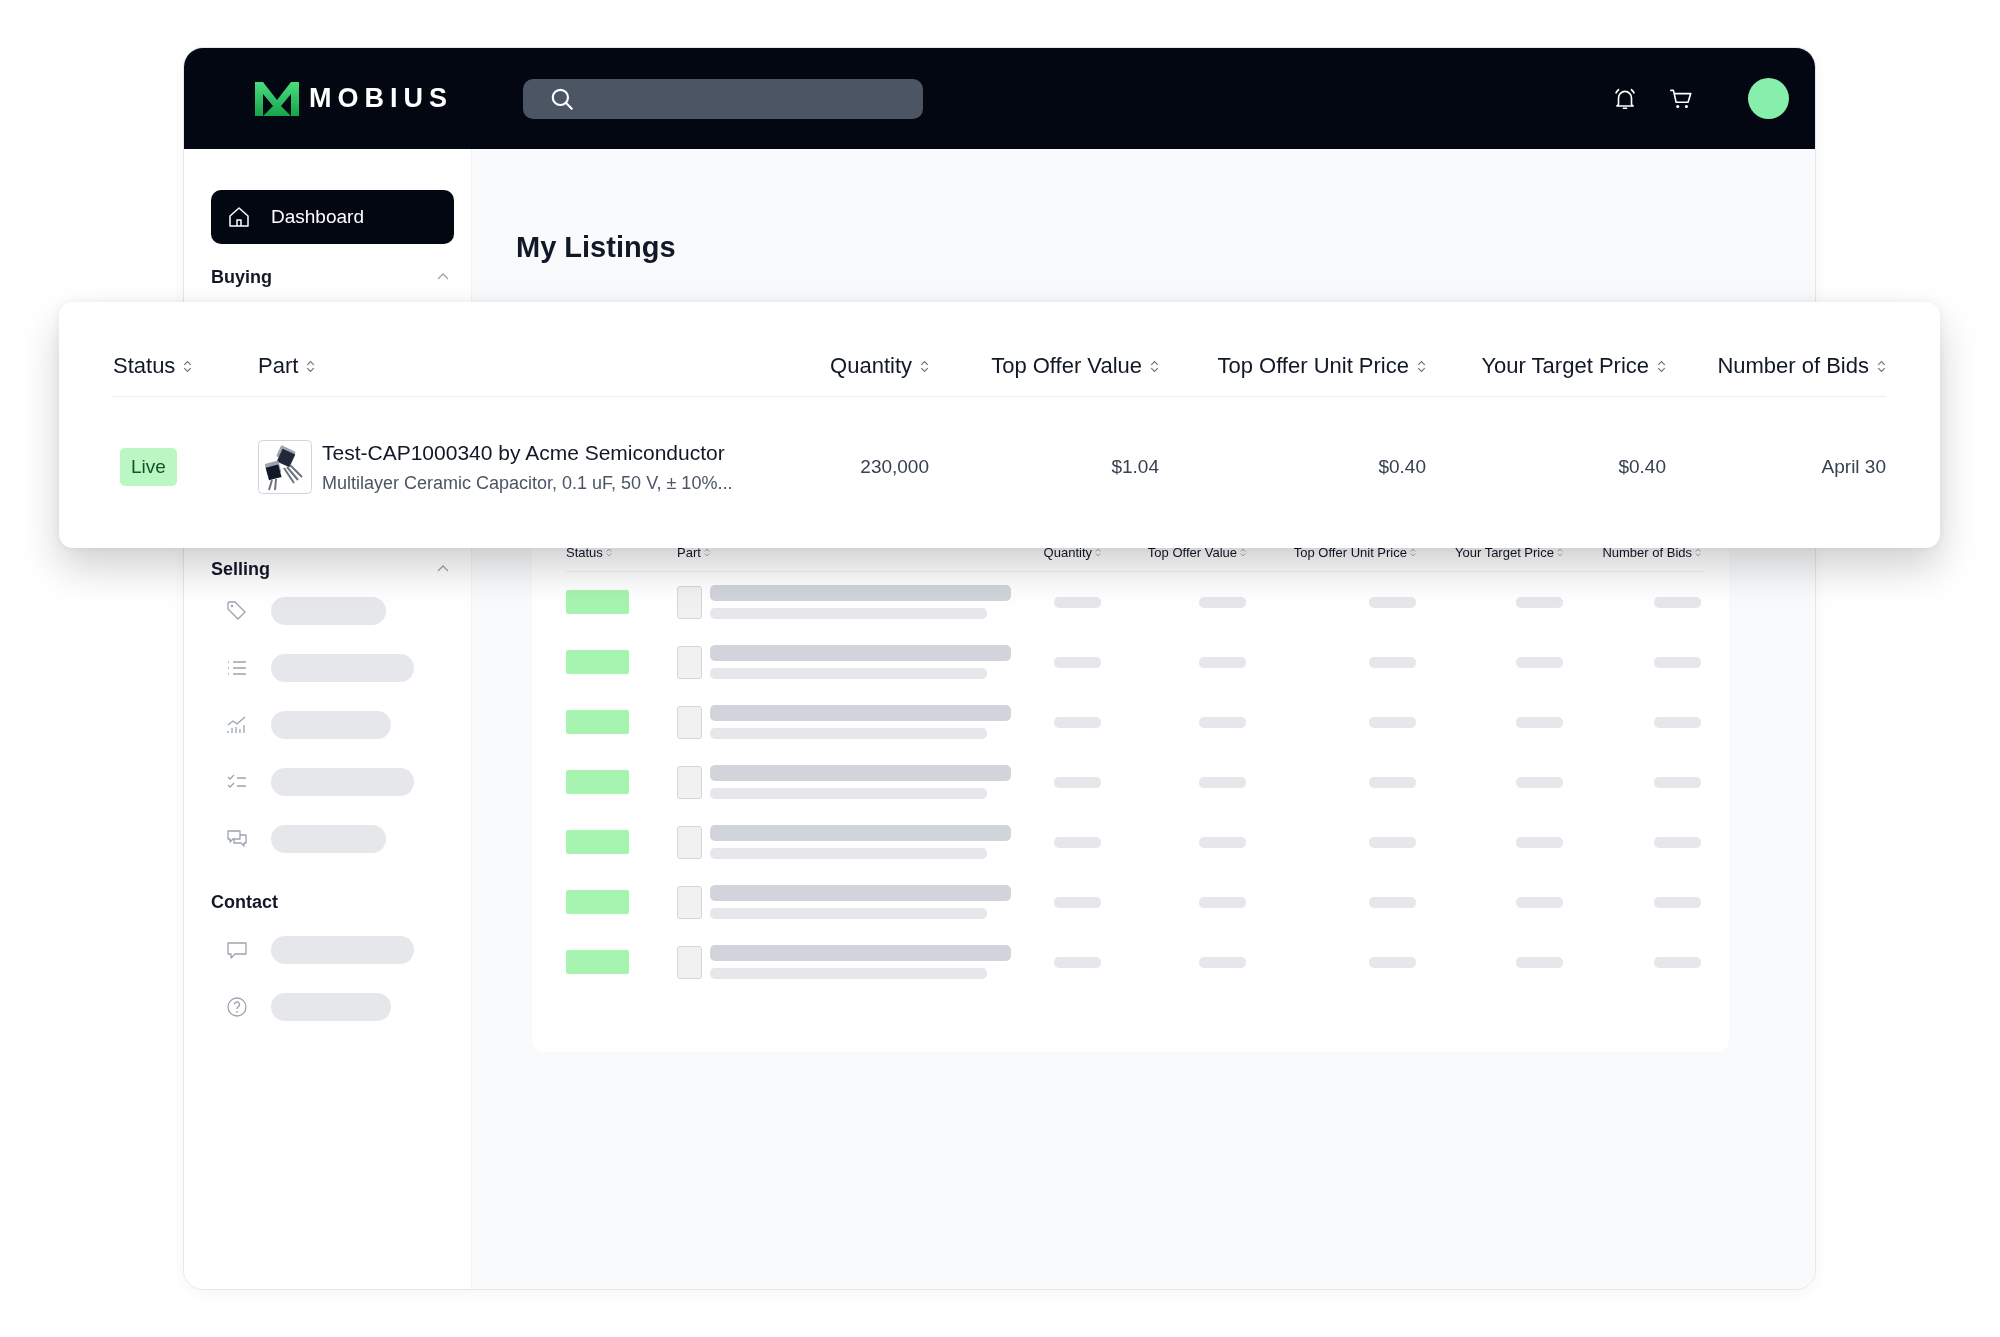 The image size is (2000, 1337). Describe the element at coordinates (527, 452) in the screenshot. I see `part-name: Test-CAP1000340 by Acme Semiconductor` at that location.